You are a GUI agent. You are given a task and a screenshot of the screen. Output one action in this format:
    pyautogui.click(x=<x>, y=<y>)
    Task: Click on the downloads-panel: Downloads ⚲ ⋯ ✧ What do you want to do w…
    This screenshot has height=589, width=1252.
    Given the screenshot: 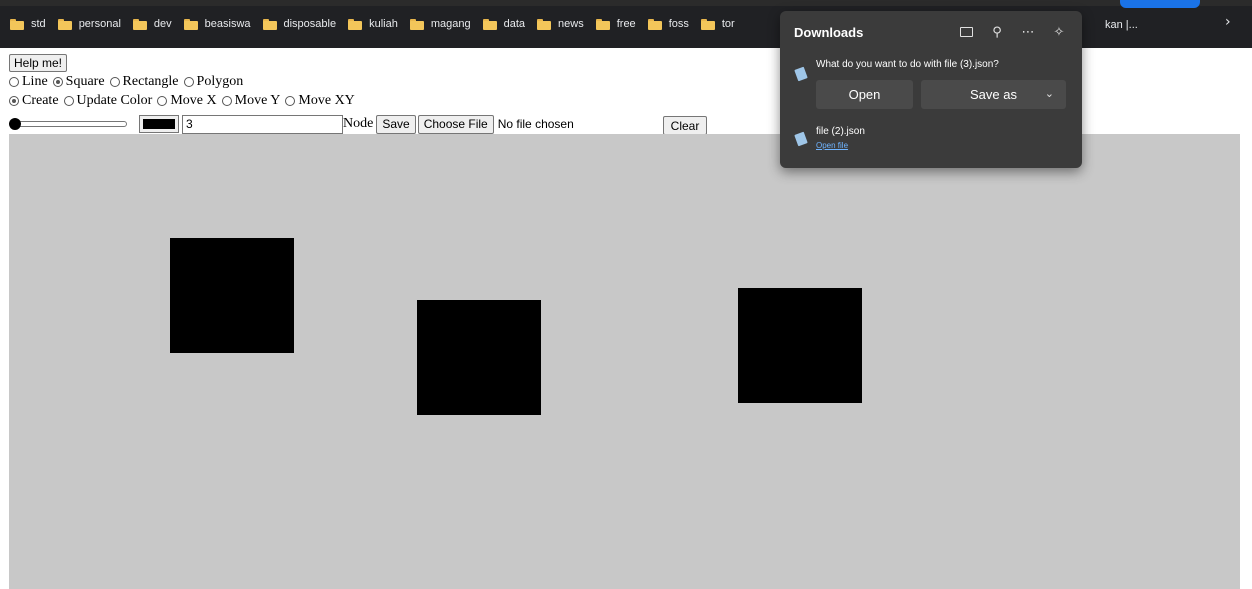 What is the action you would take?
    pyautogui.click(x=931, y=89)
    